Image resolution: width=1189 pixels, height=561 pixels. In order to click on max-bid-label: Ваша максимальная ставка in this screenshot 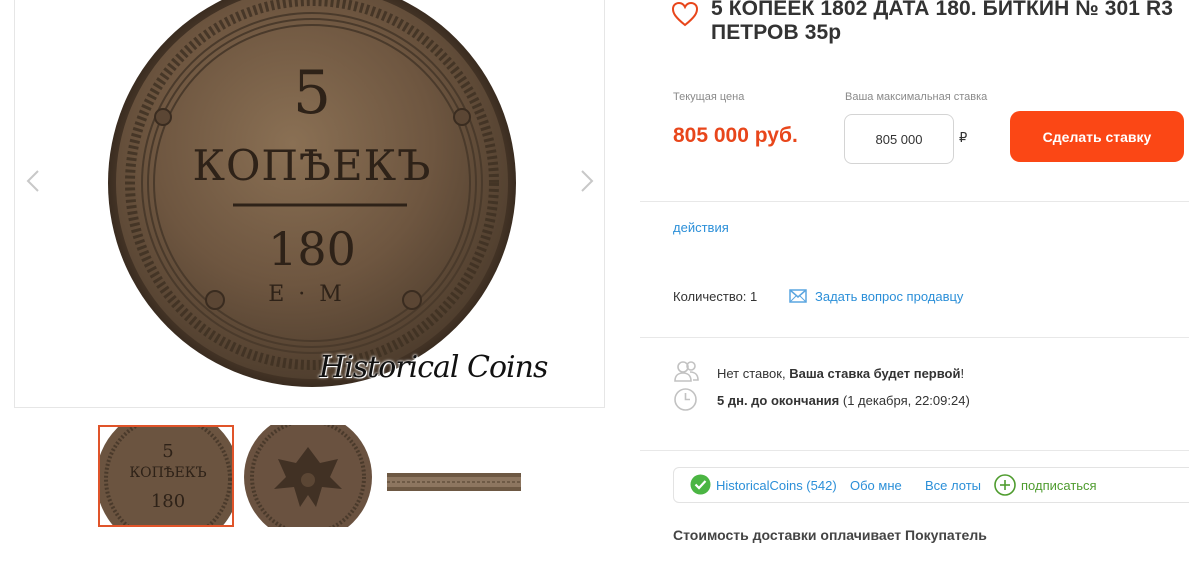, I will do `click(916, 97)`.